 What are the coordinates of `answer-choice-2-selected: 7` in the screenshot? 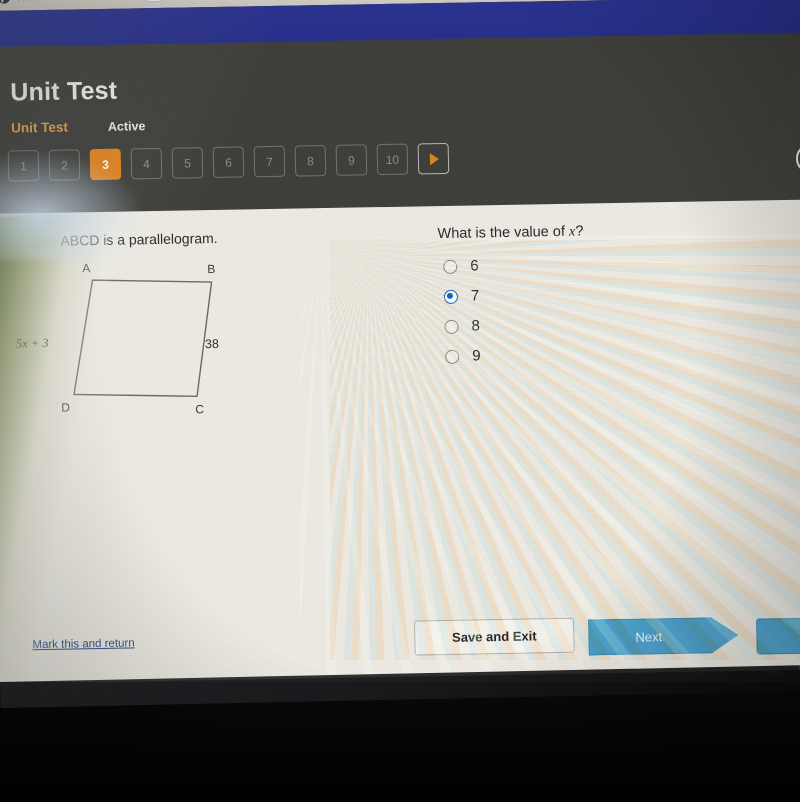 It's located at (461, 296).